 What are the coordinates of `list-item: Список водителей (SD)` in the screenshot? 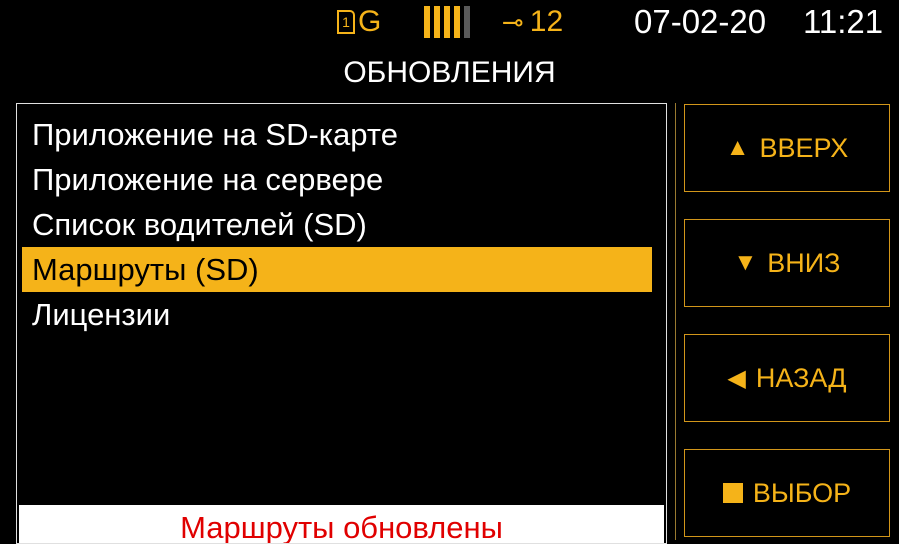 It's located at (337, 224).